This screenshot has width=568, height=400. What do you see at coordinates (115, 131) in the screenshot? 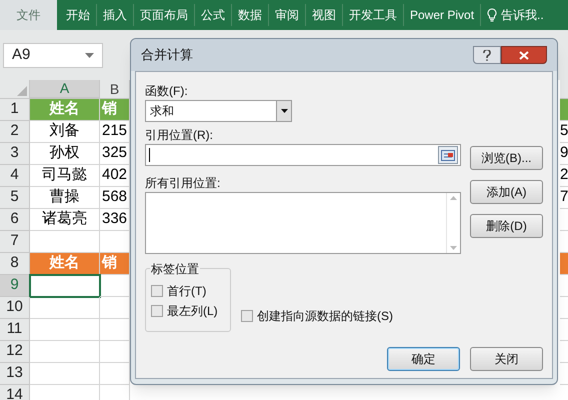
I see `cell-text: 215` at bounding box center [115, 131].